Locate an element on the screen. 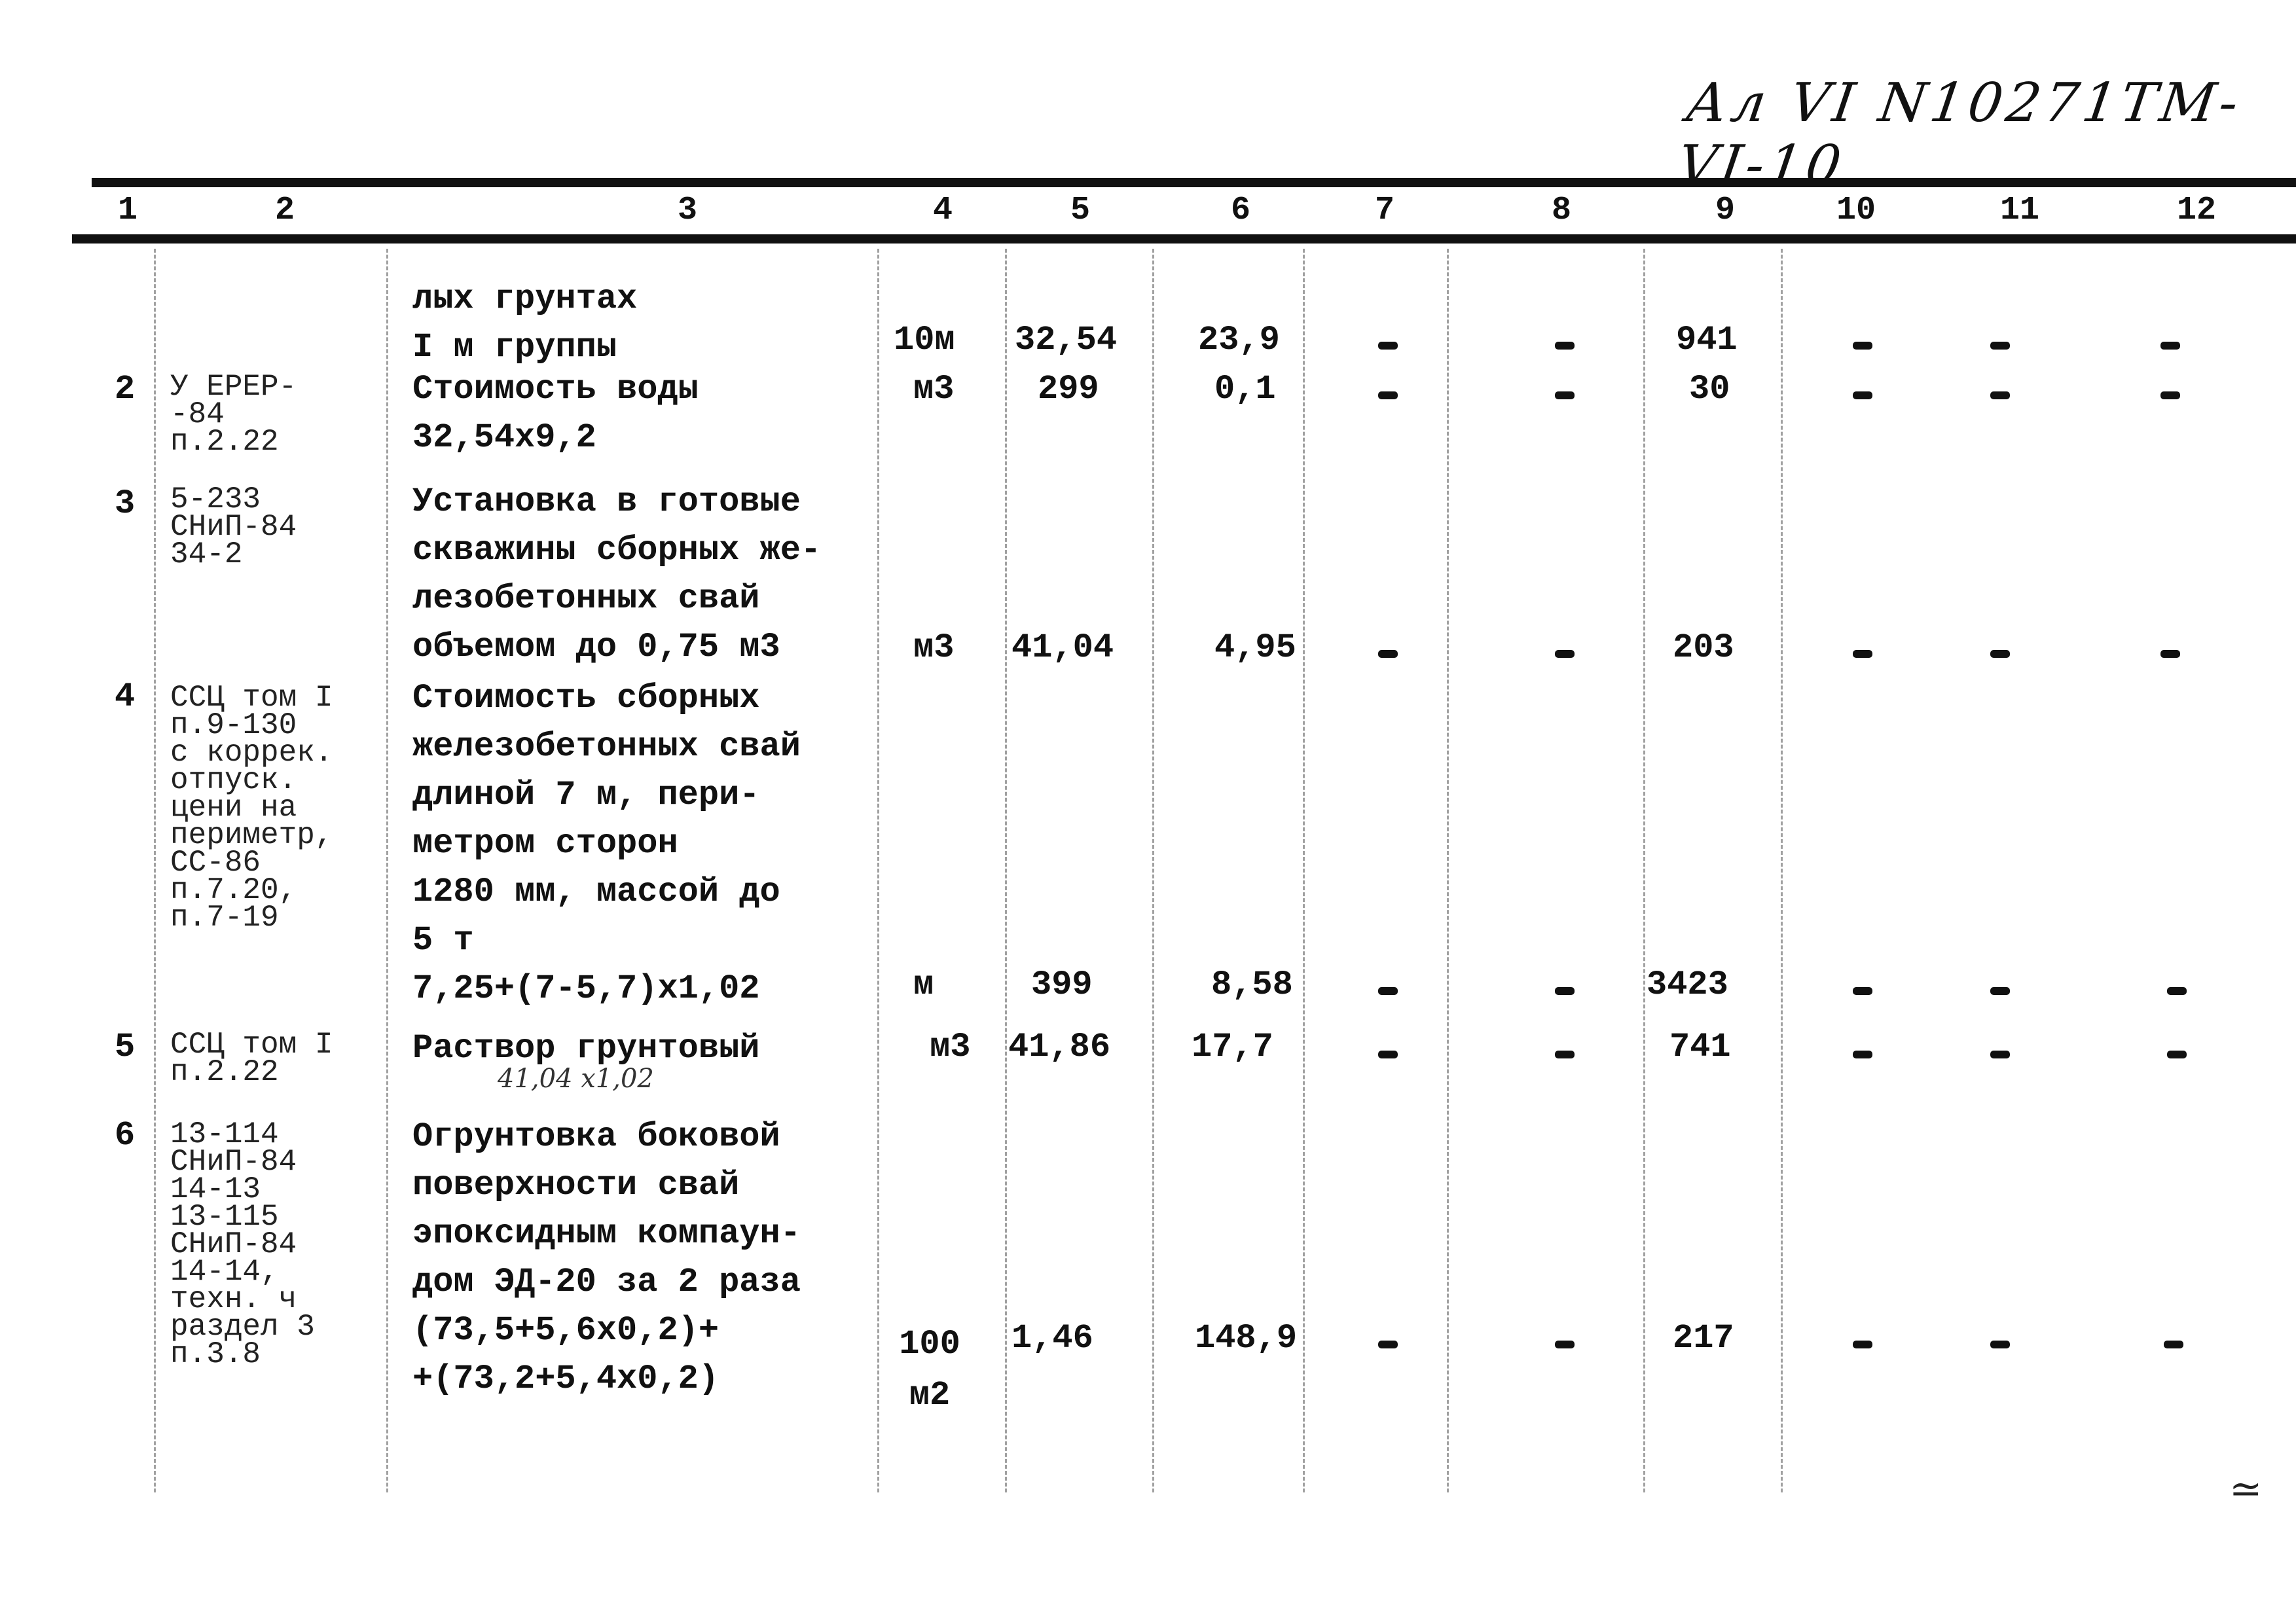 The image size is (2296, 1624). row-description: Стоимость воды 32,54х9,2 is located at coordinates (555, 413).